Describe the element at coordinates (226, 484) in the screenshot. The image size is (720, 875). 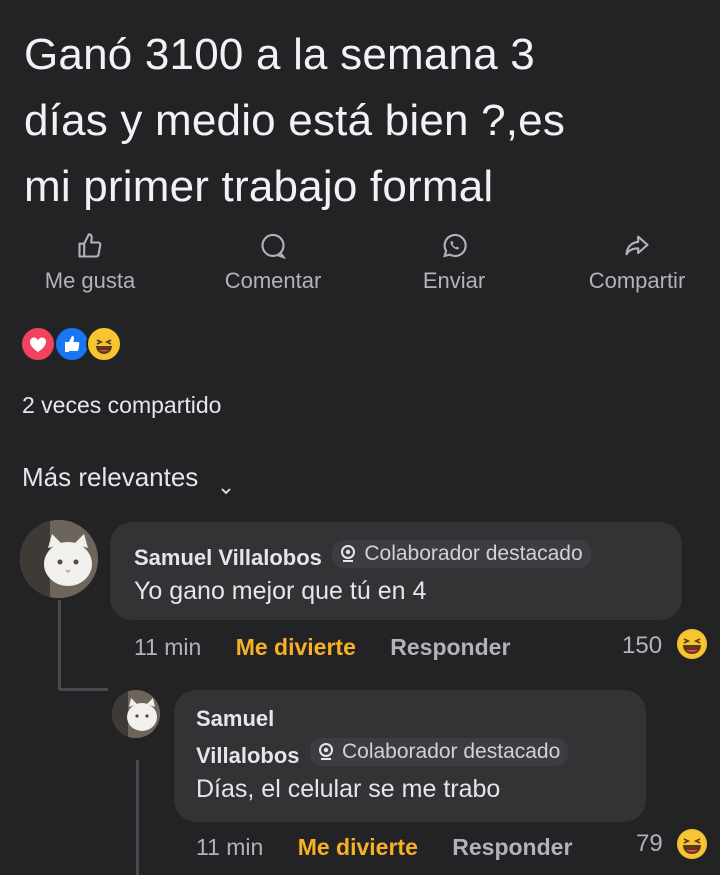
I see `chevron-down-icon` at that location.